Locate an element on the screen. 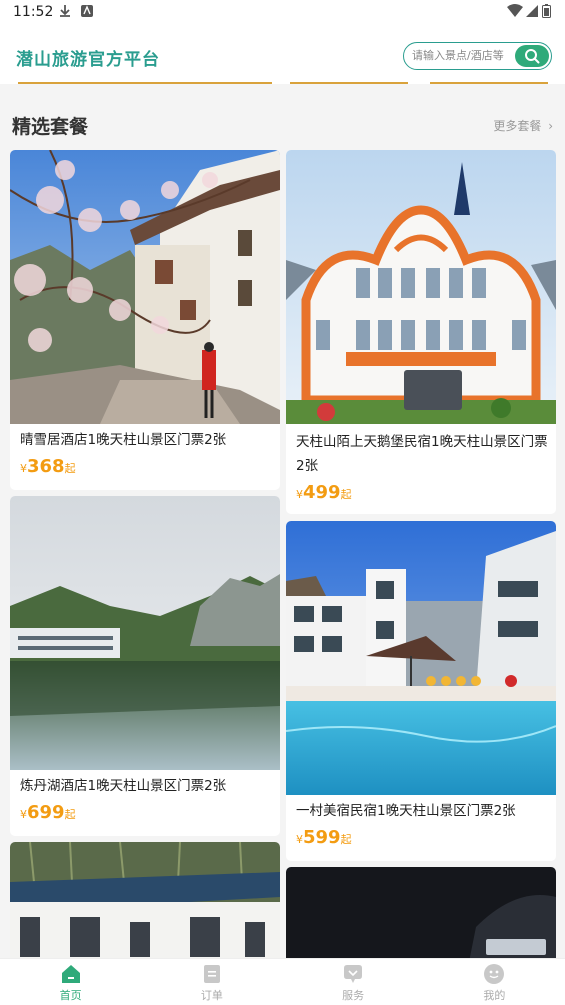 The height and width of the screenshot is (1005, 565). battery-icon is located at coordinates (546, 11).